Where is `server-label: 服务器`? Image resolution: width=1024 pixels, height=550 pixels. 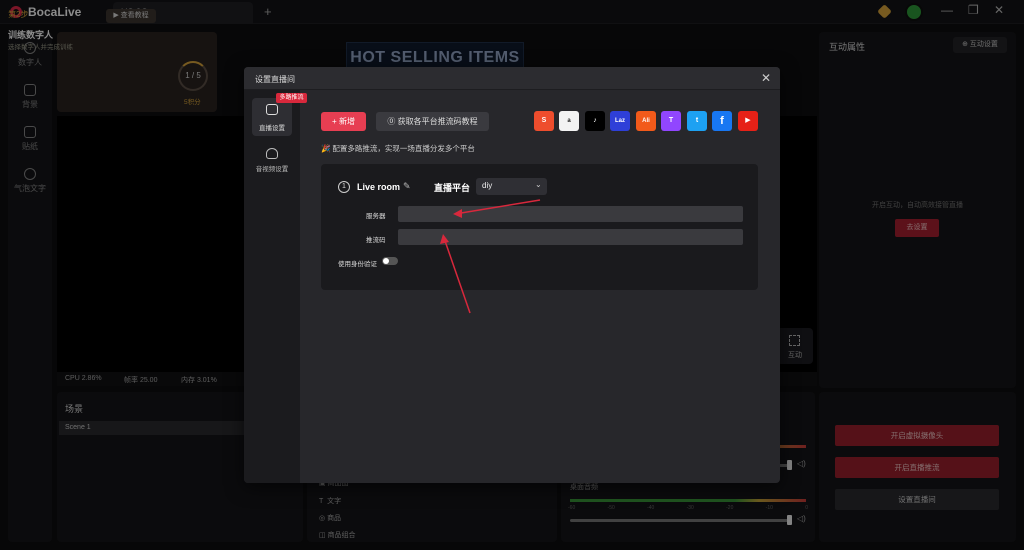
server-label: 服务器 is located at coordinates (376, 216).